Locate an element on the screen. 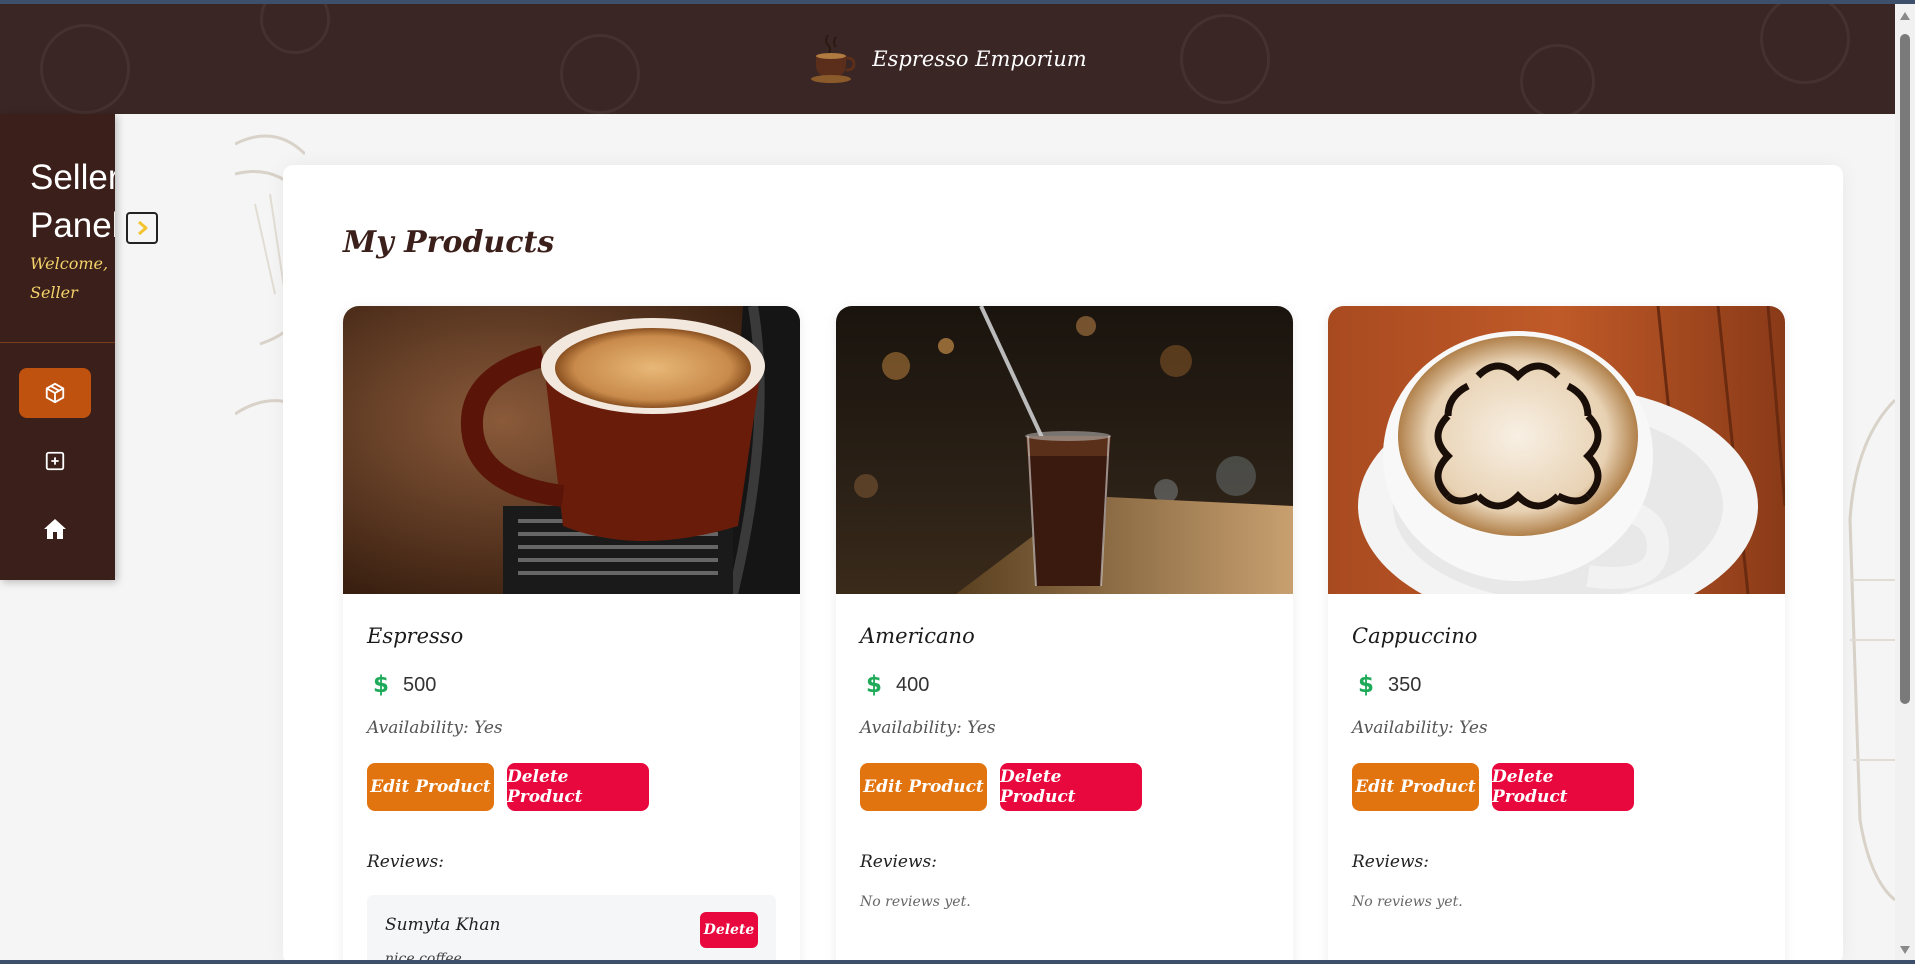  nav-add-product-button is located at coordinates (55, 461).